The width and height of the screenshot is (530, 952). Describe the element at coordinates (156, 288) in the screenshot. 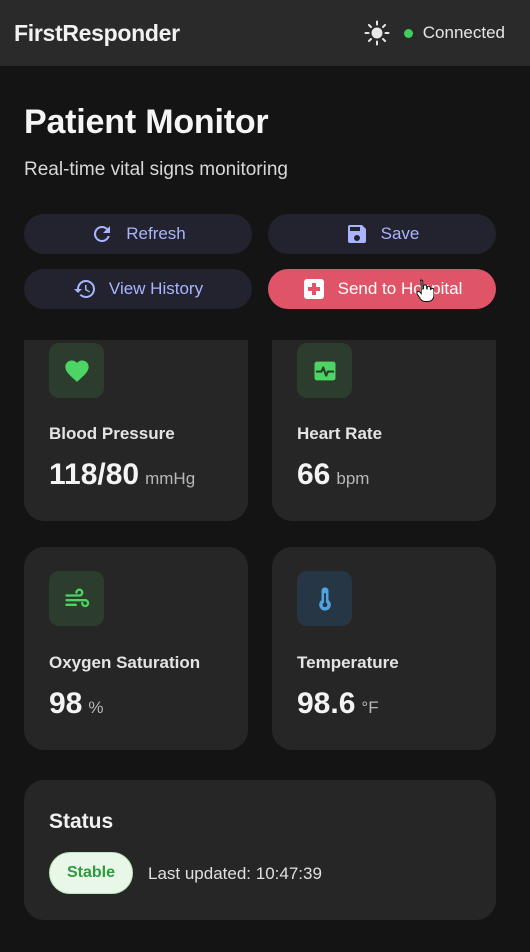

I see `view-history-label: View History` at that location.